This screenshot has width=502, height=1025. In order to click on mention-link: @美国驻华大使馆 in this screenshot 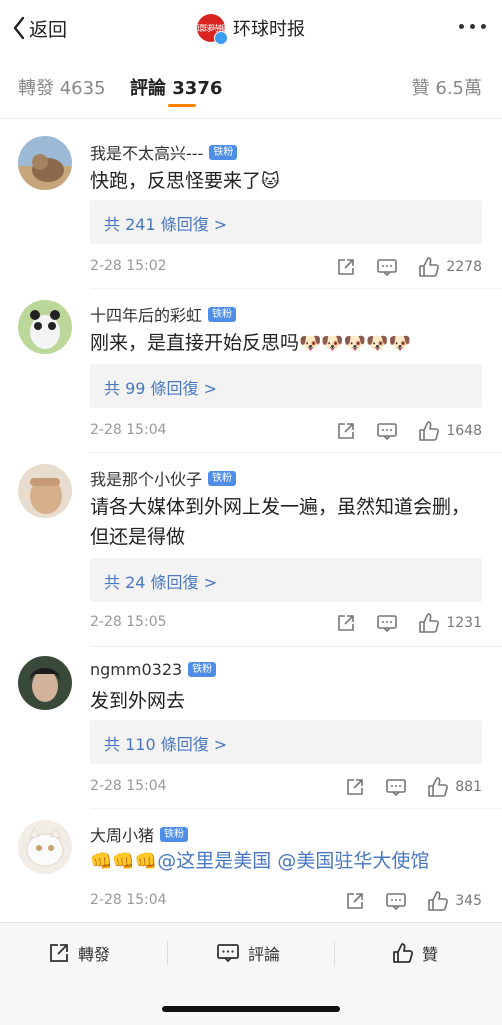, I will do `click(353, 861)`.